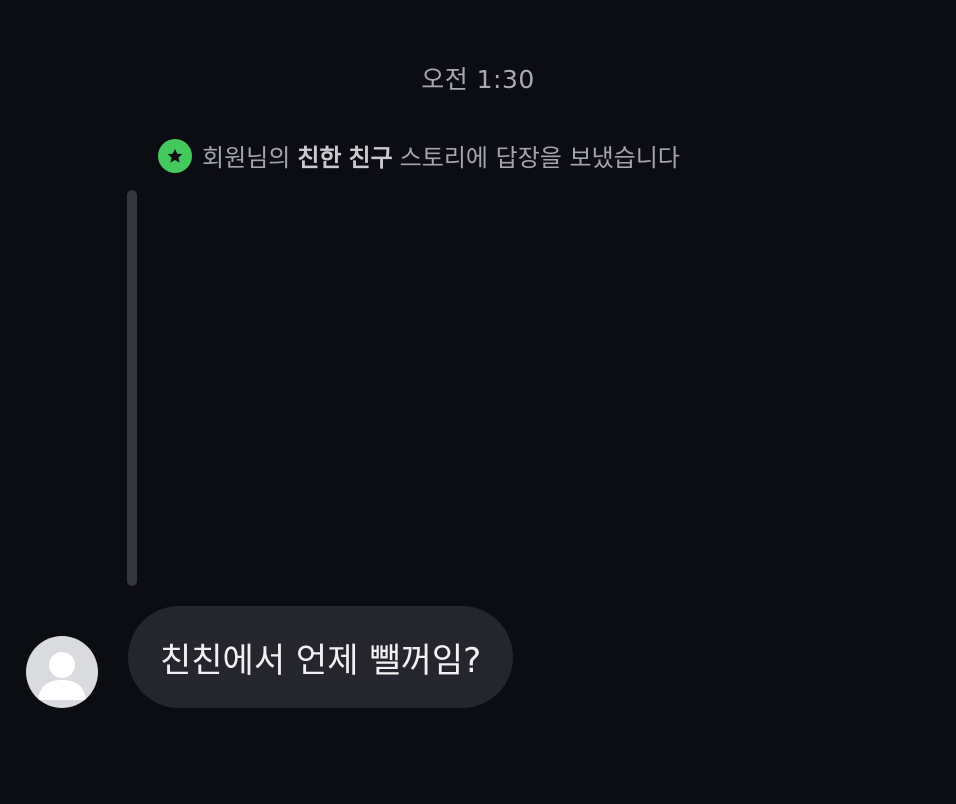 The image size is (956, 804). What do you see at coordinates (62, 676) in the screenshot?
I see `default-user-icon` at bounding box center [62, 676].